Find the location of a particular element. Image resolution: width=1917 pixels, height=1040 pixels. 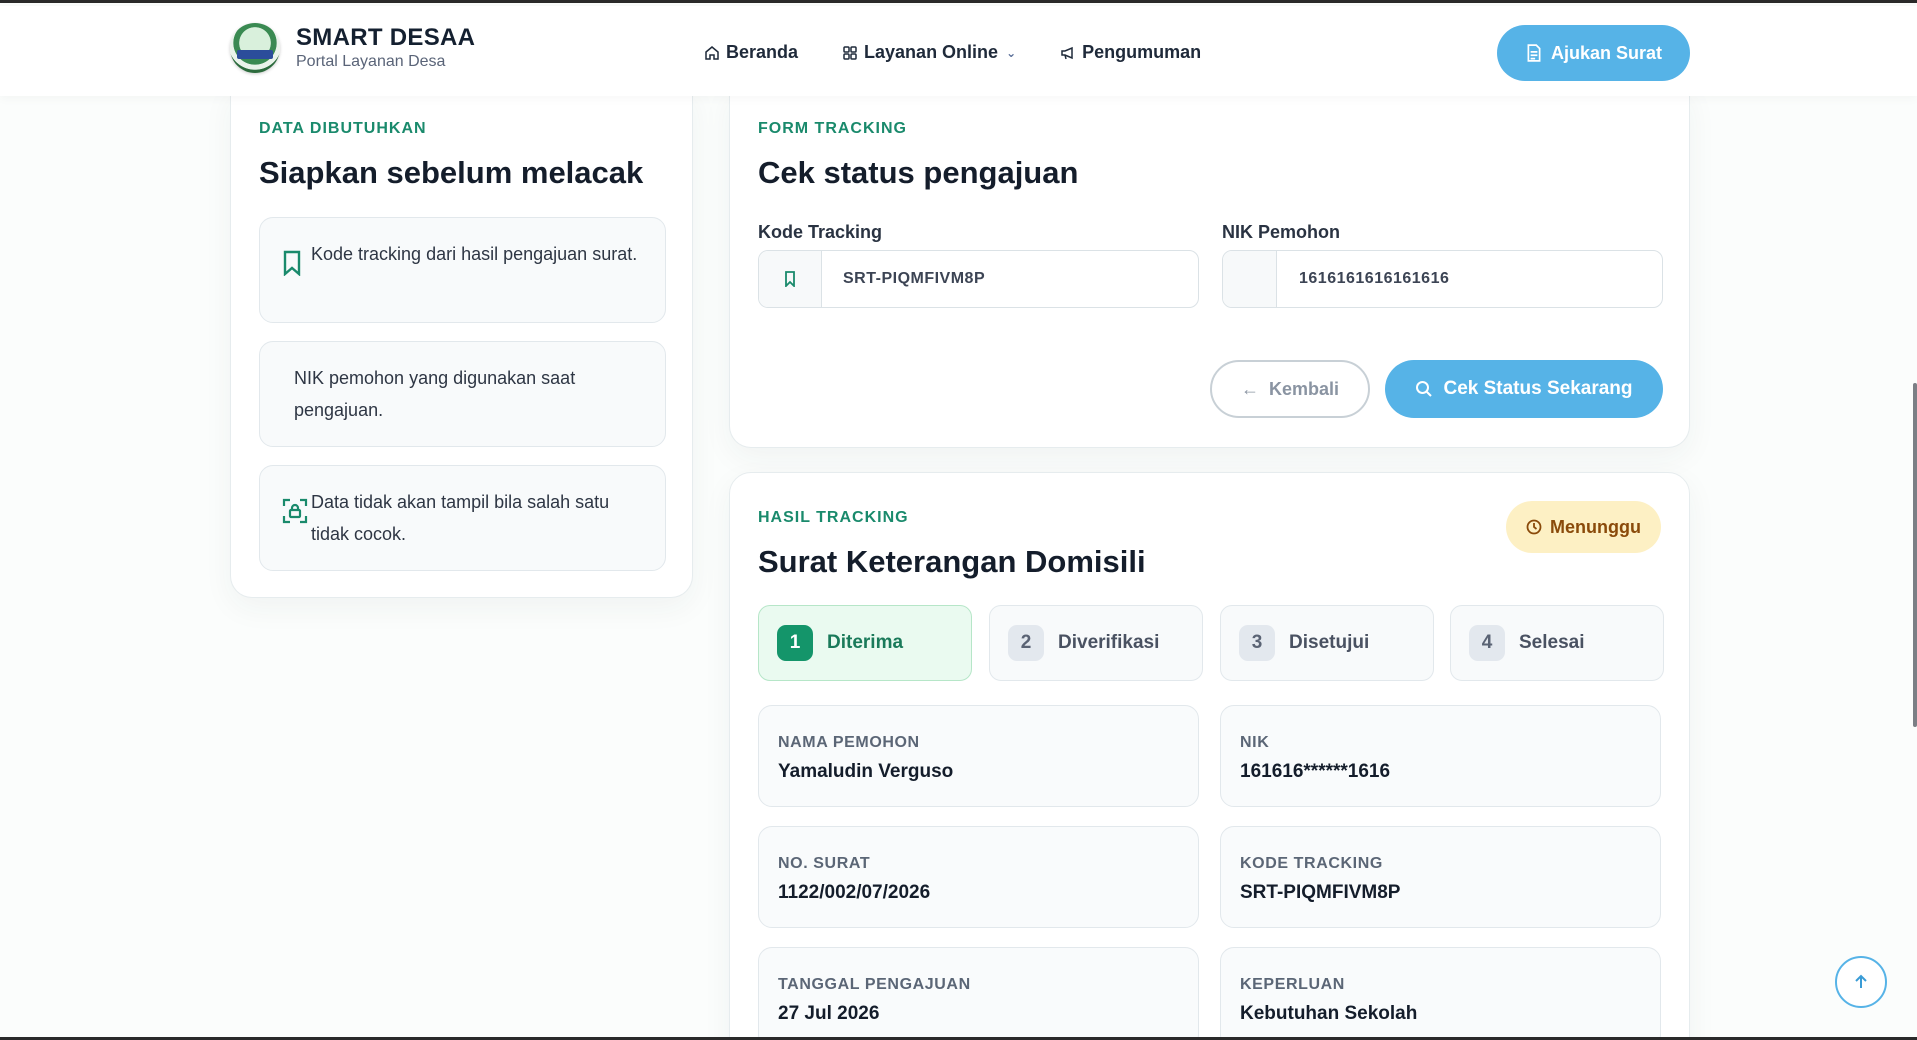

logo-band is located at coordinates (255, 54).